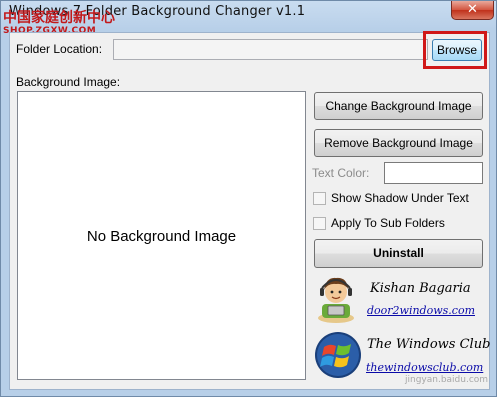 The height and width of the screenshot is (397, 497). Describe the element at coordinates (455, 50) in the screenshot. I see `highlight-annotation` at that location.